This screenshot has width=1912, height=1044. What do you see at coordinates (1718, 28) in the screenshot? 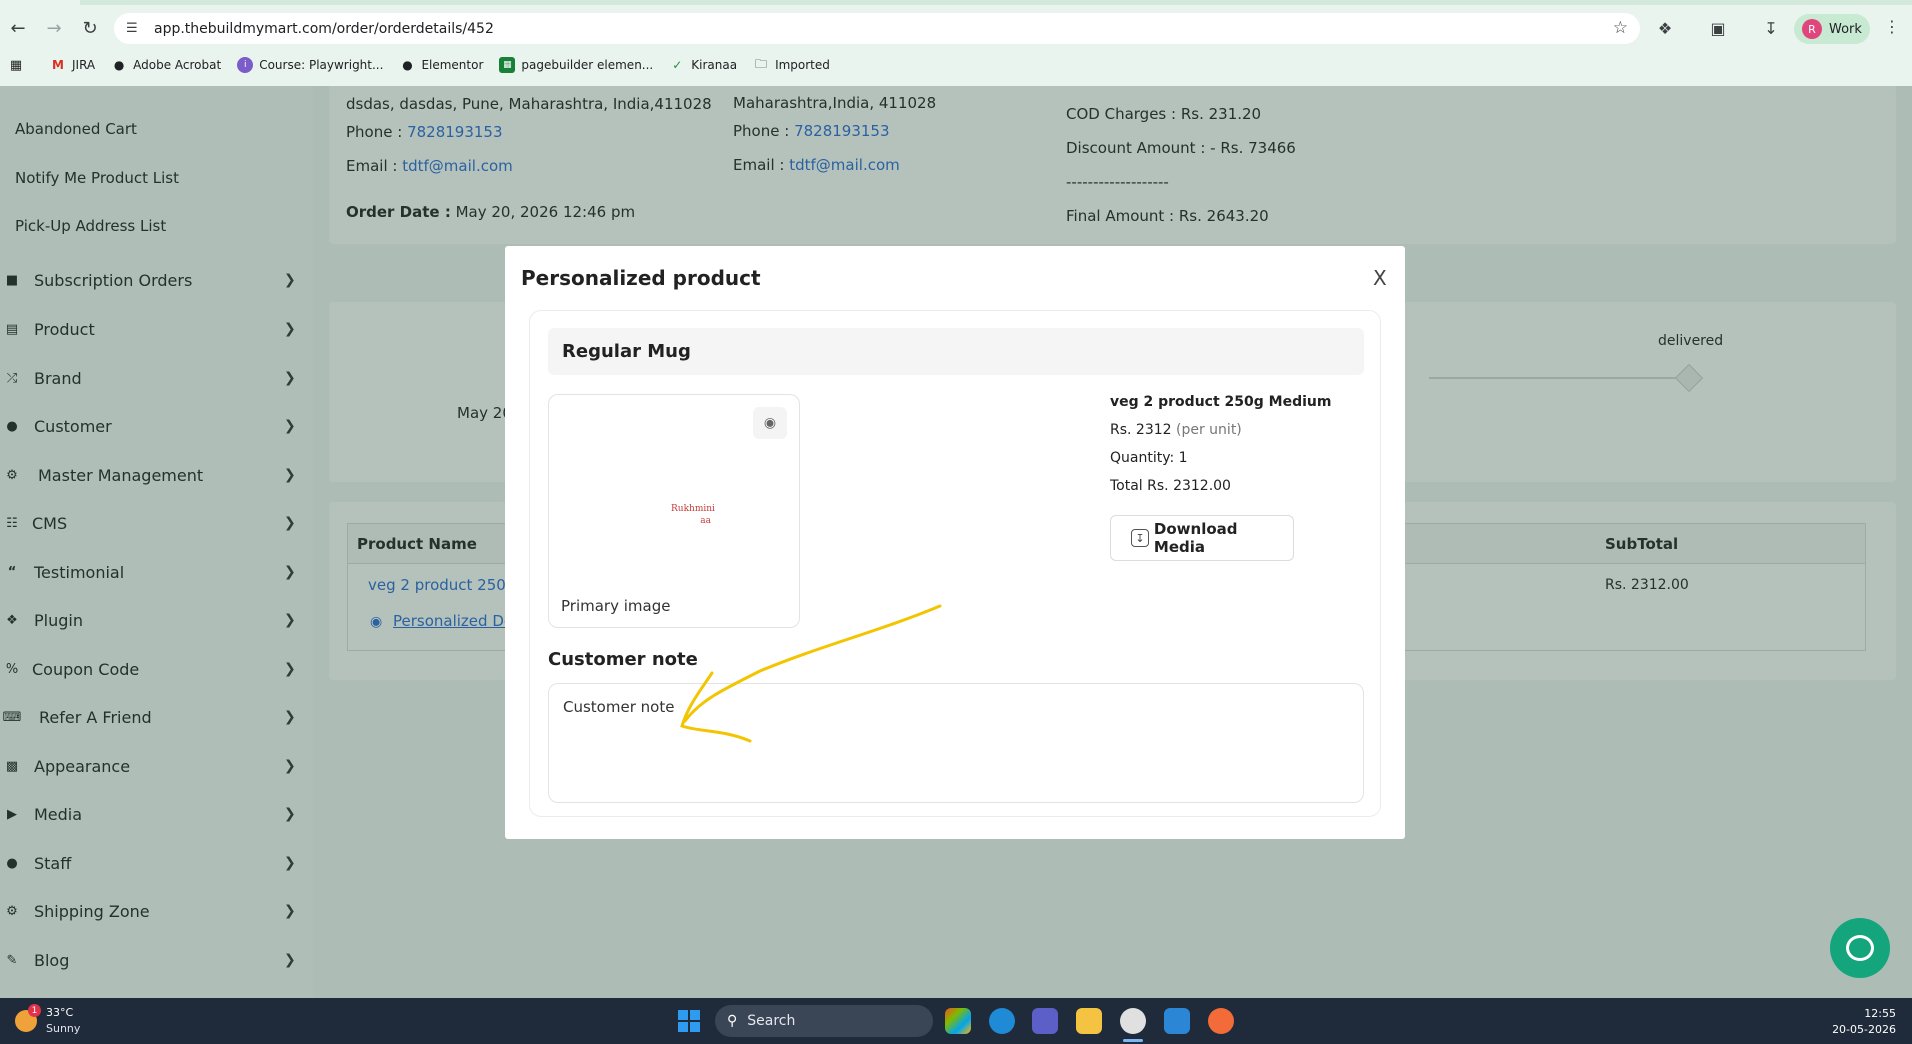
I see `cast-icon: ▣` at bounding box center [1718, 28].